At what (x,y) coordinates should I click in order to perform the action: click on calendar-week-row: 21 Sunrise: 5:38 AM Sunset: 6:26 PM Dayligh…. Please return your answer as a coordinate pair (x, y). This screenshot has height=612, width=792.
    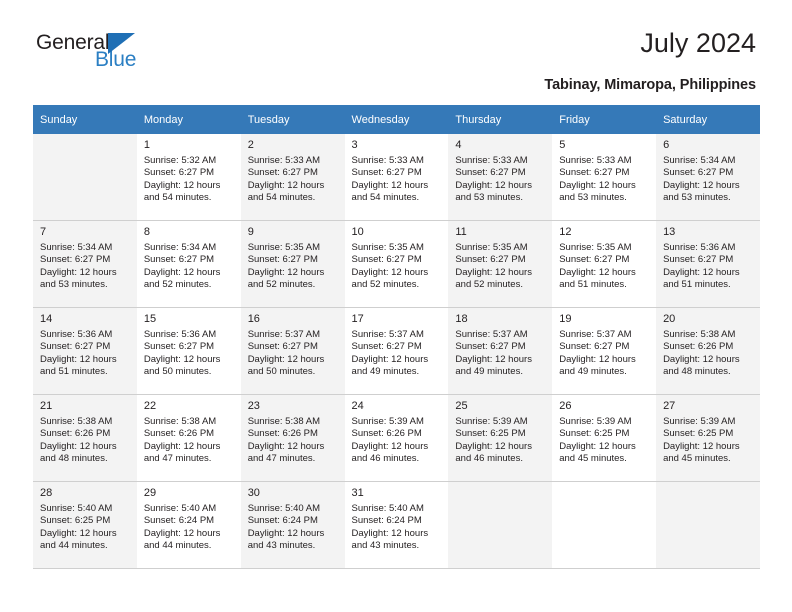
    Looking at the image, I should click on (396, 438).